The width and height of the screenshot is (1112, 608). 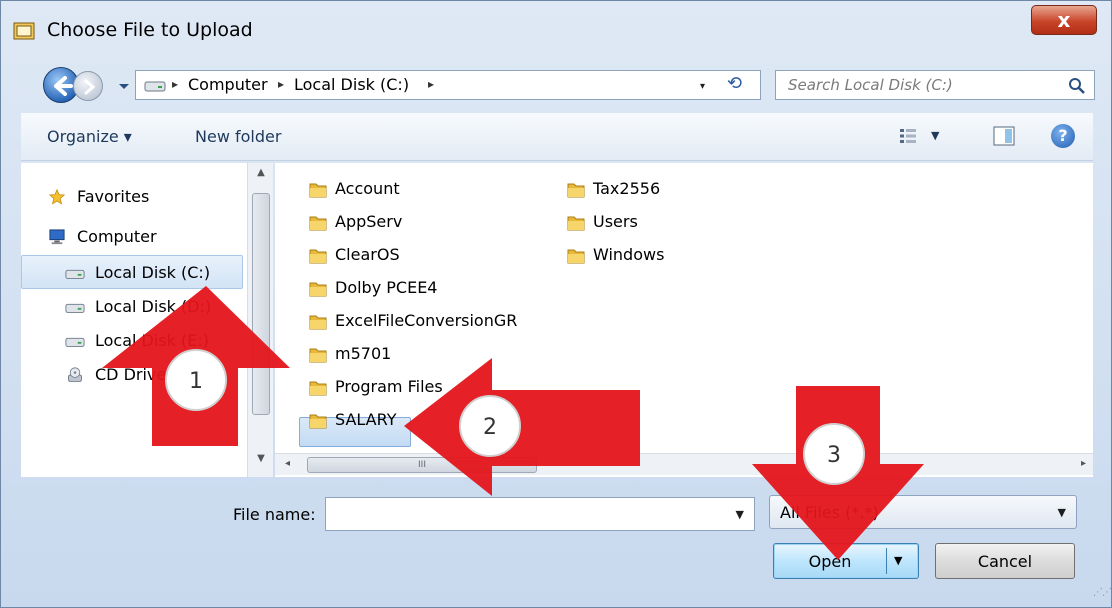 What do you see at coordinates (556, 32) in the screenshot?
I see `title-bar: Choose File to Upload x` at bounding box center [556, 32].